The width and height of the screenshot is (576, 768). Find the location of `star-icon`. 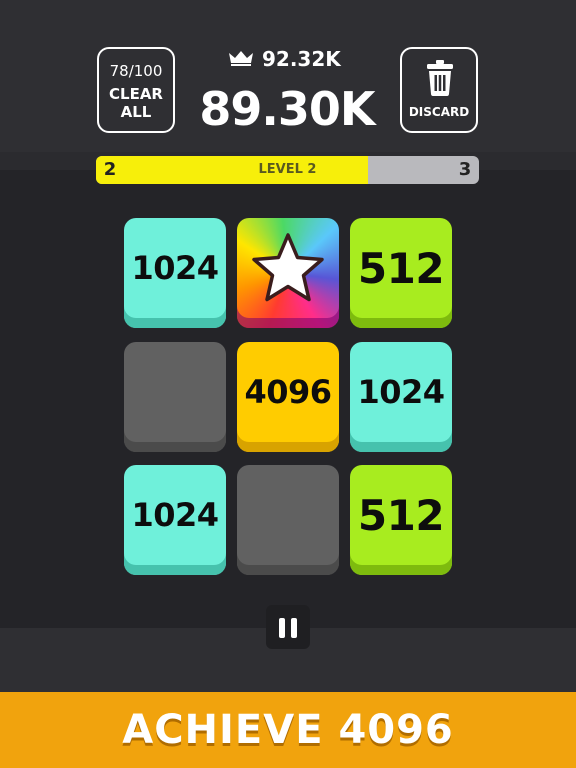

star-icon is located at coordinates (288, 267).